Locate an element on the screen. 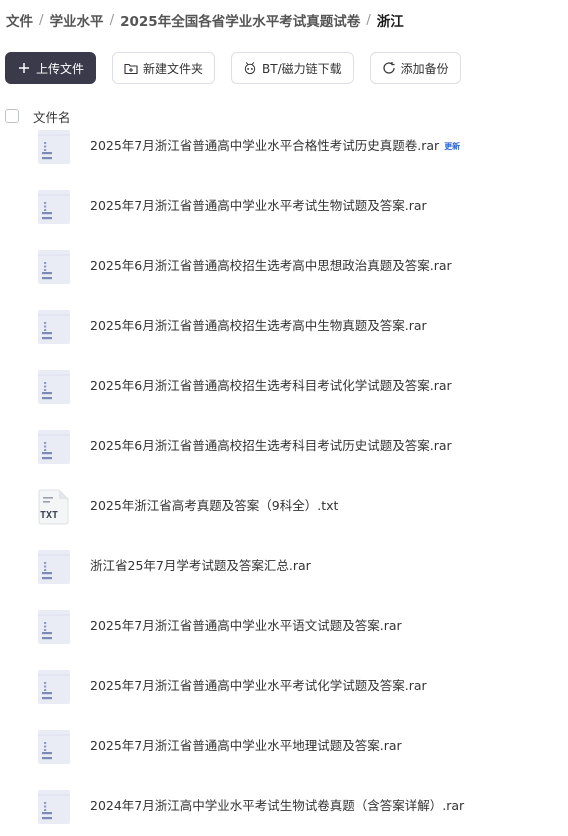 This screenshot has height=836, width=568. file-name-text: 2025年7月浙江省普通高中学业水平考试生物试题及答案.rar is located at coordinates (258, 205).